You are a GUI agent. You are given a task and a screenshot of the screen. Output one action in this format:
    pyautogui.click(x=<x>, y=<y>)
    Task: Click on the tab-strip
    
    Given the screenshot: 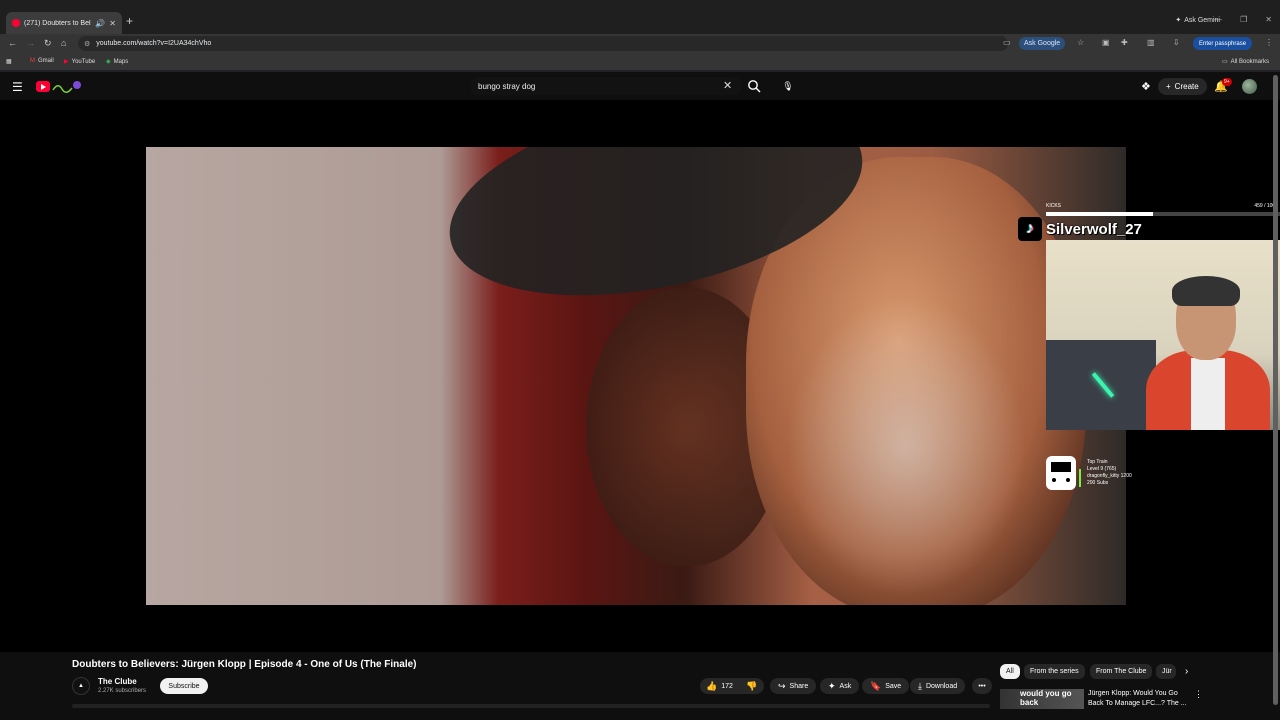 What is the action you would take?
    pyautogui.click(x=640, y=17)
    